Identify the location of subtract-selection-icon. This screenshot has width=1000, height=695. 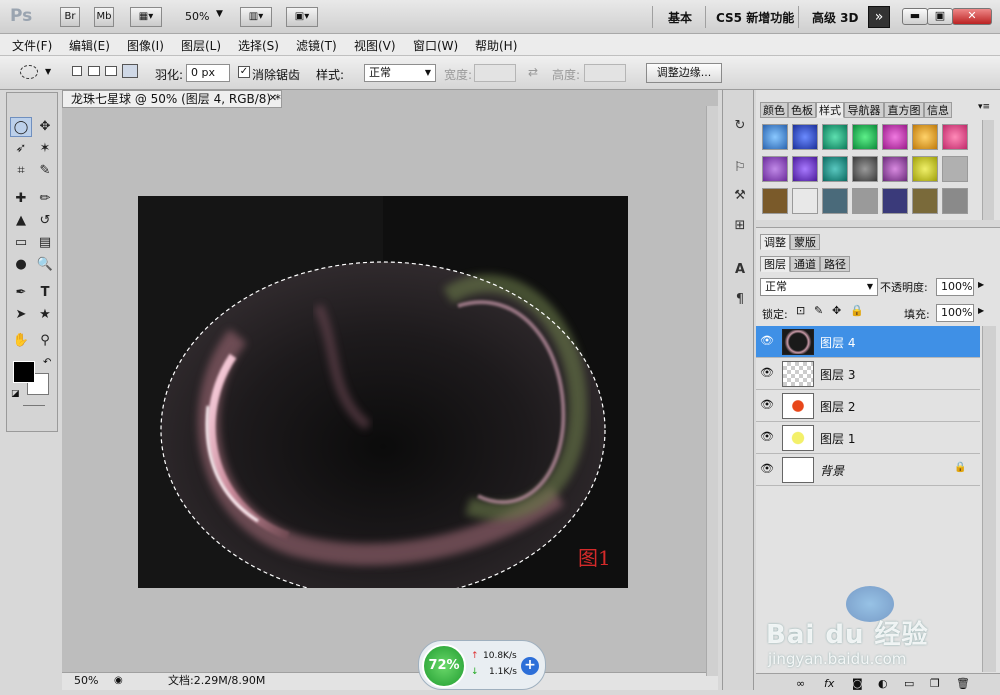
(111, 71).